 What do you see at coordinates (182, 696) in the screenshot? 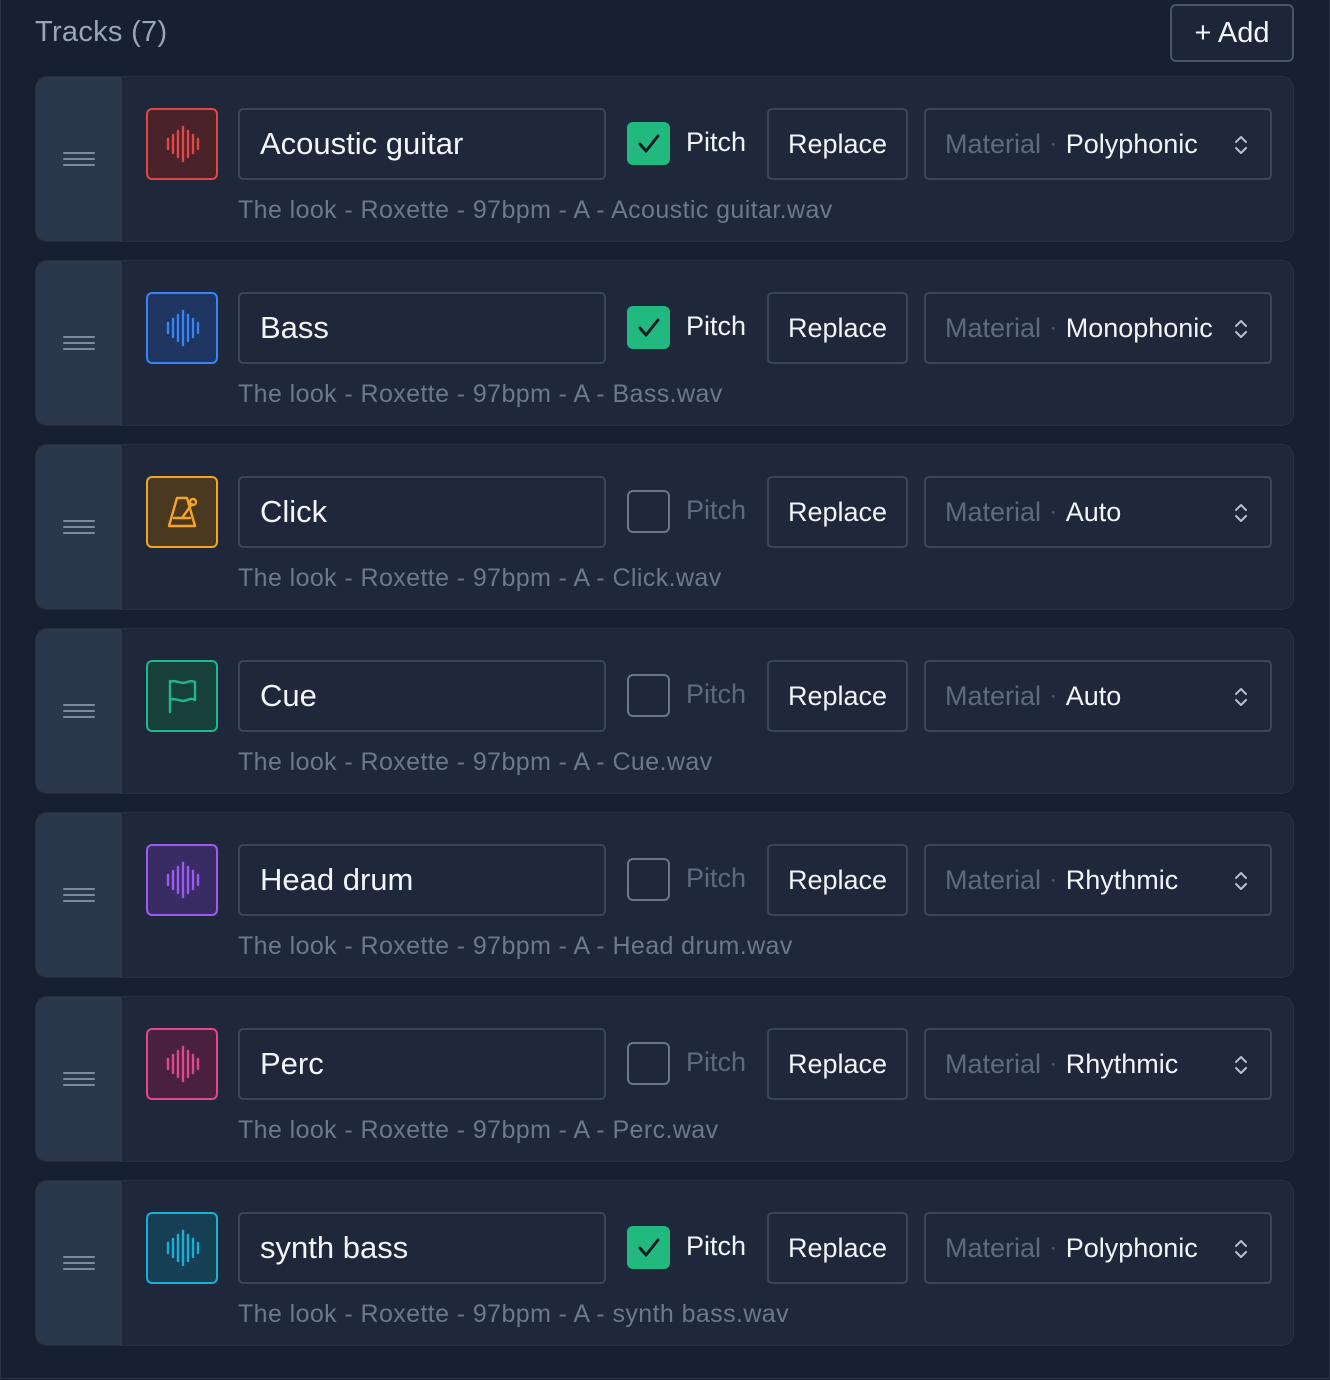
I see `flag-icon` at bounding box center [182, 696].